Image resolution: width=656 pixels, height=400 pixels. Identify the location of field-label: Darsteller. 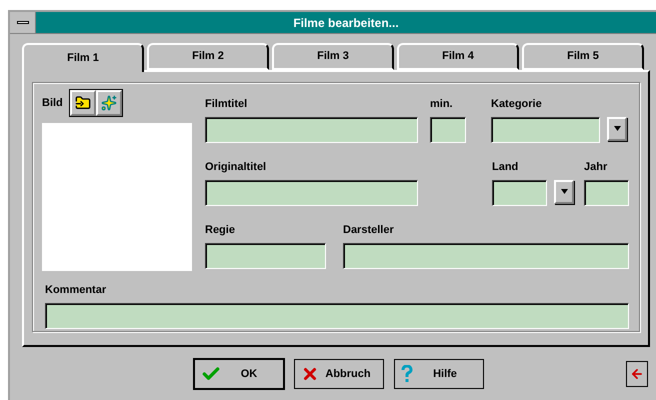
(369, 230).